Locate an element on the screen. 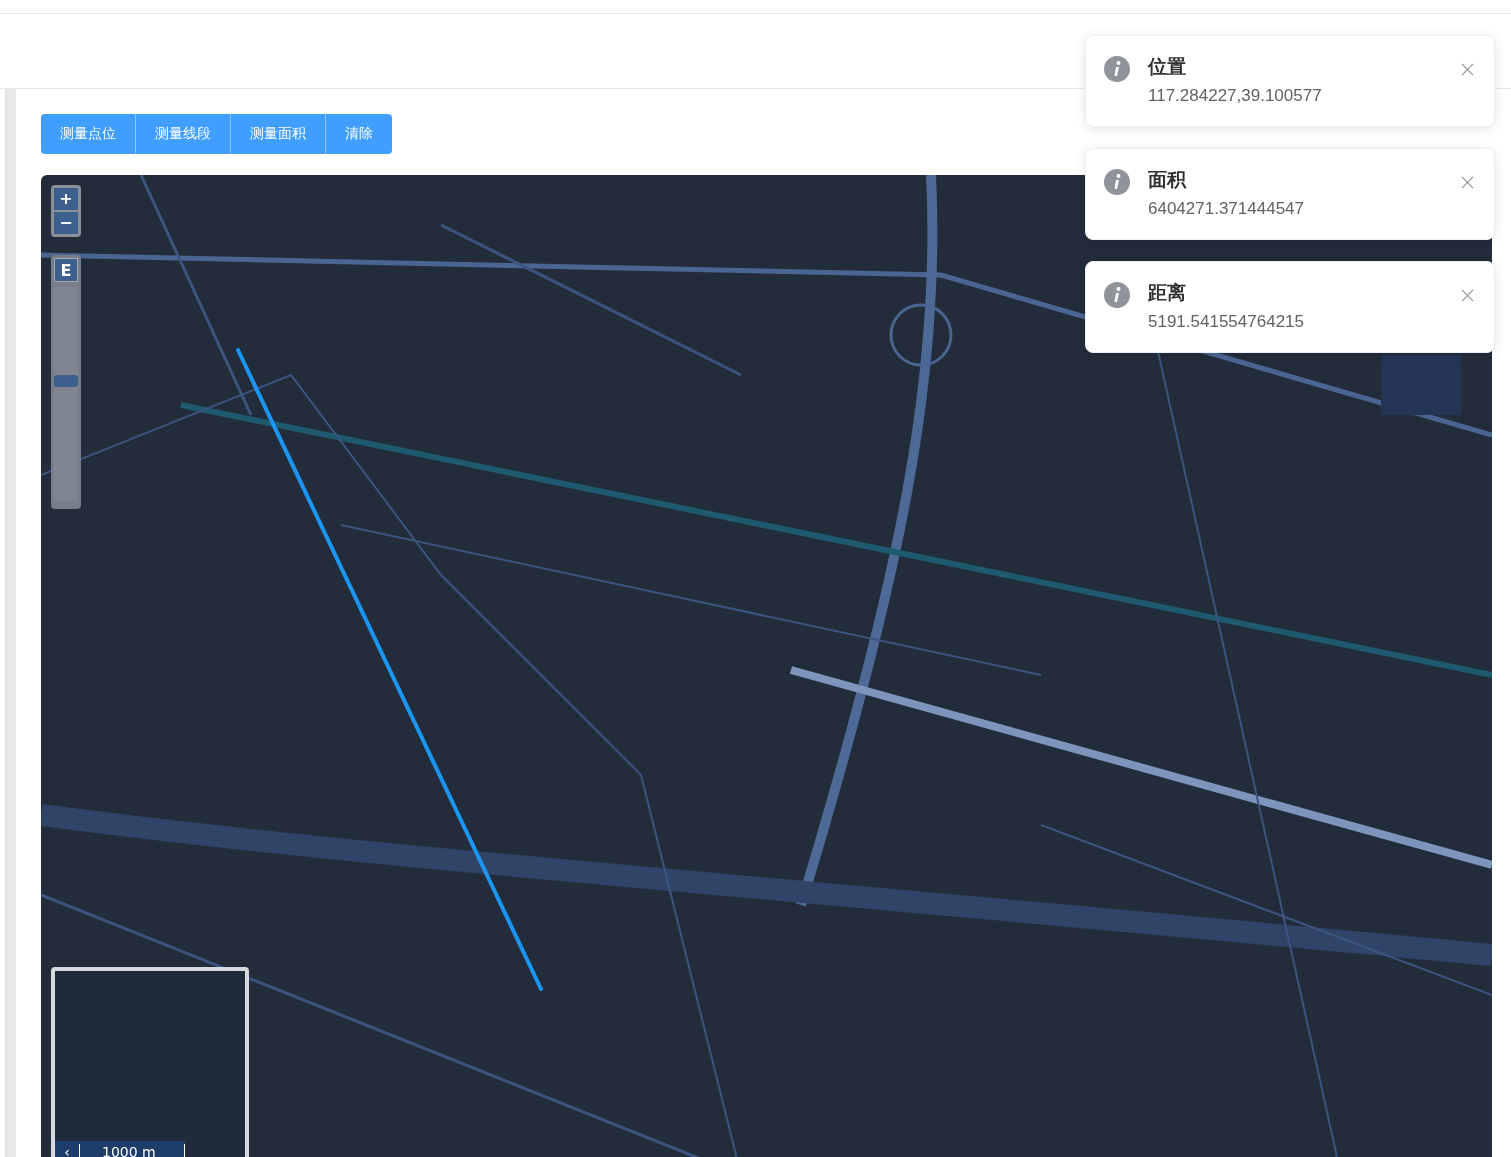 This screenshot has height=1157, width=1511. zoom-level-label: E is located at coordinates (66, 270).